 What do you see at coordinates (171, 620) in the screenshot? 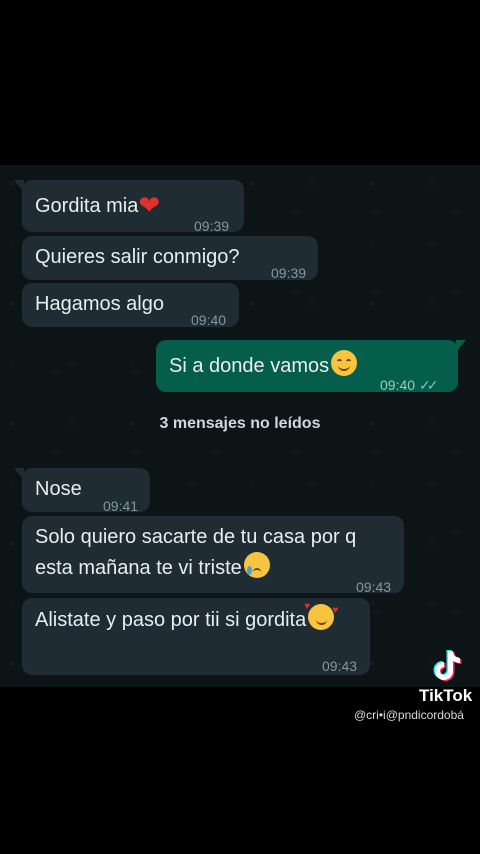
I see `message-text: Alistate y paso por tii si gordita` at bounding box center [171, 620].